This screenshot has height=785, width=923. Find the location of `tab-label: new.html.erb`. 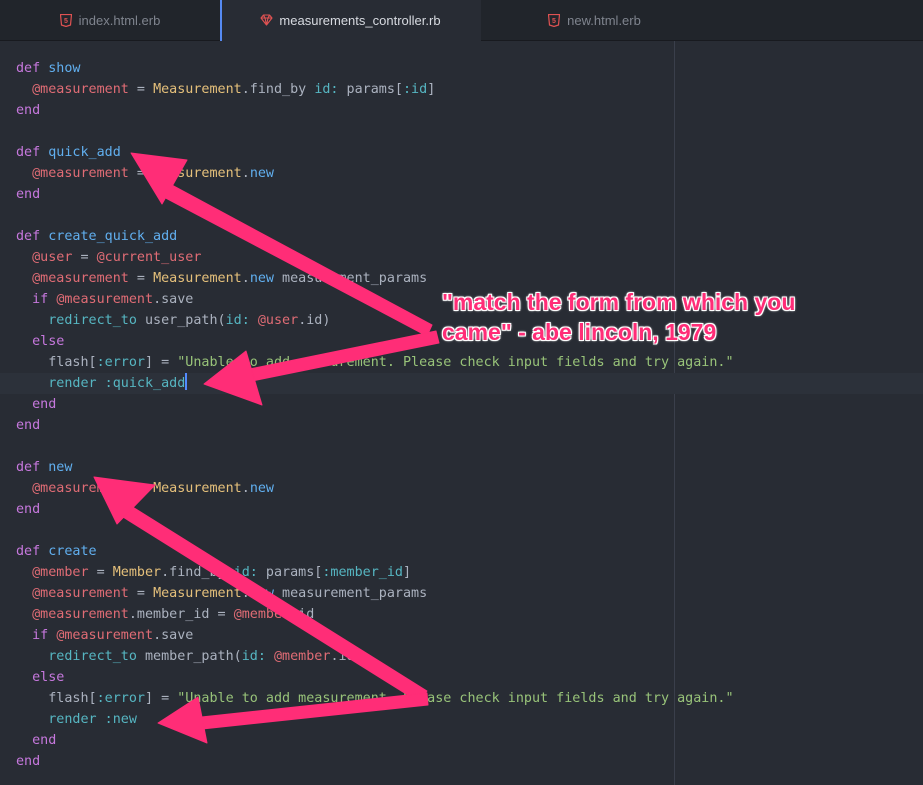

tab-label: new.html.erb is located at coordinates (604, 20).